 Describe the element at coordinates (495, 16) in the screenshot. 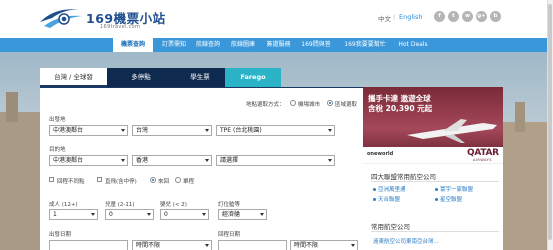

I see `blog-icon: b` at that location.